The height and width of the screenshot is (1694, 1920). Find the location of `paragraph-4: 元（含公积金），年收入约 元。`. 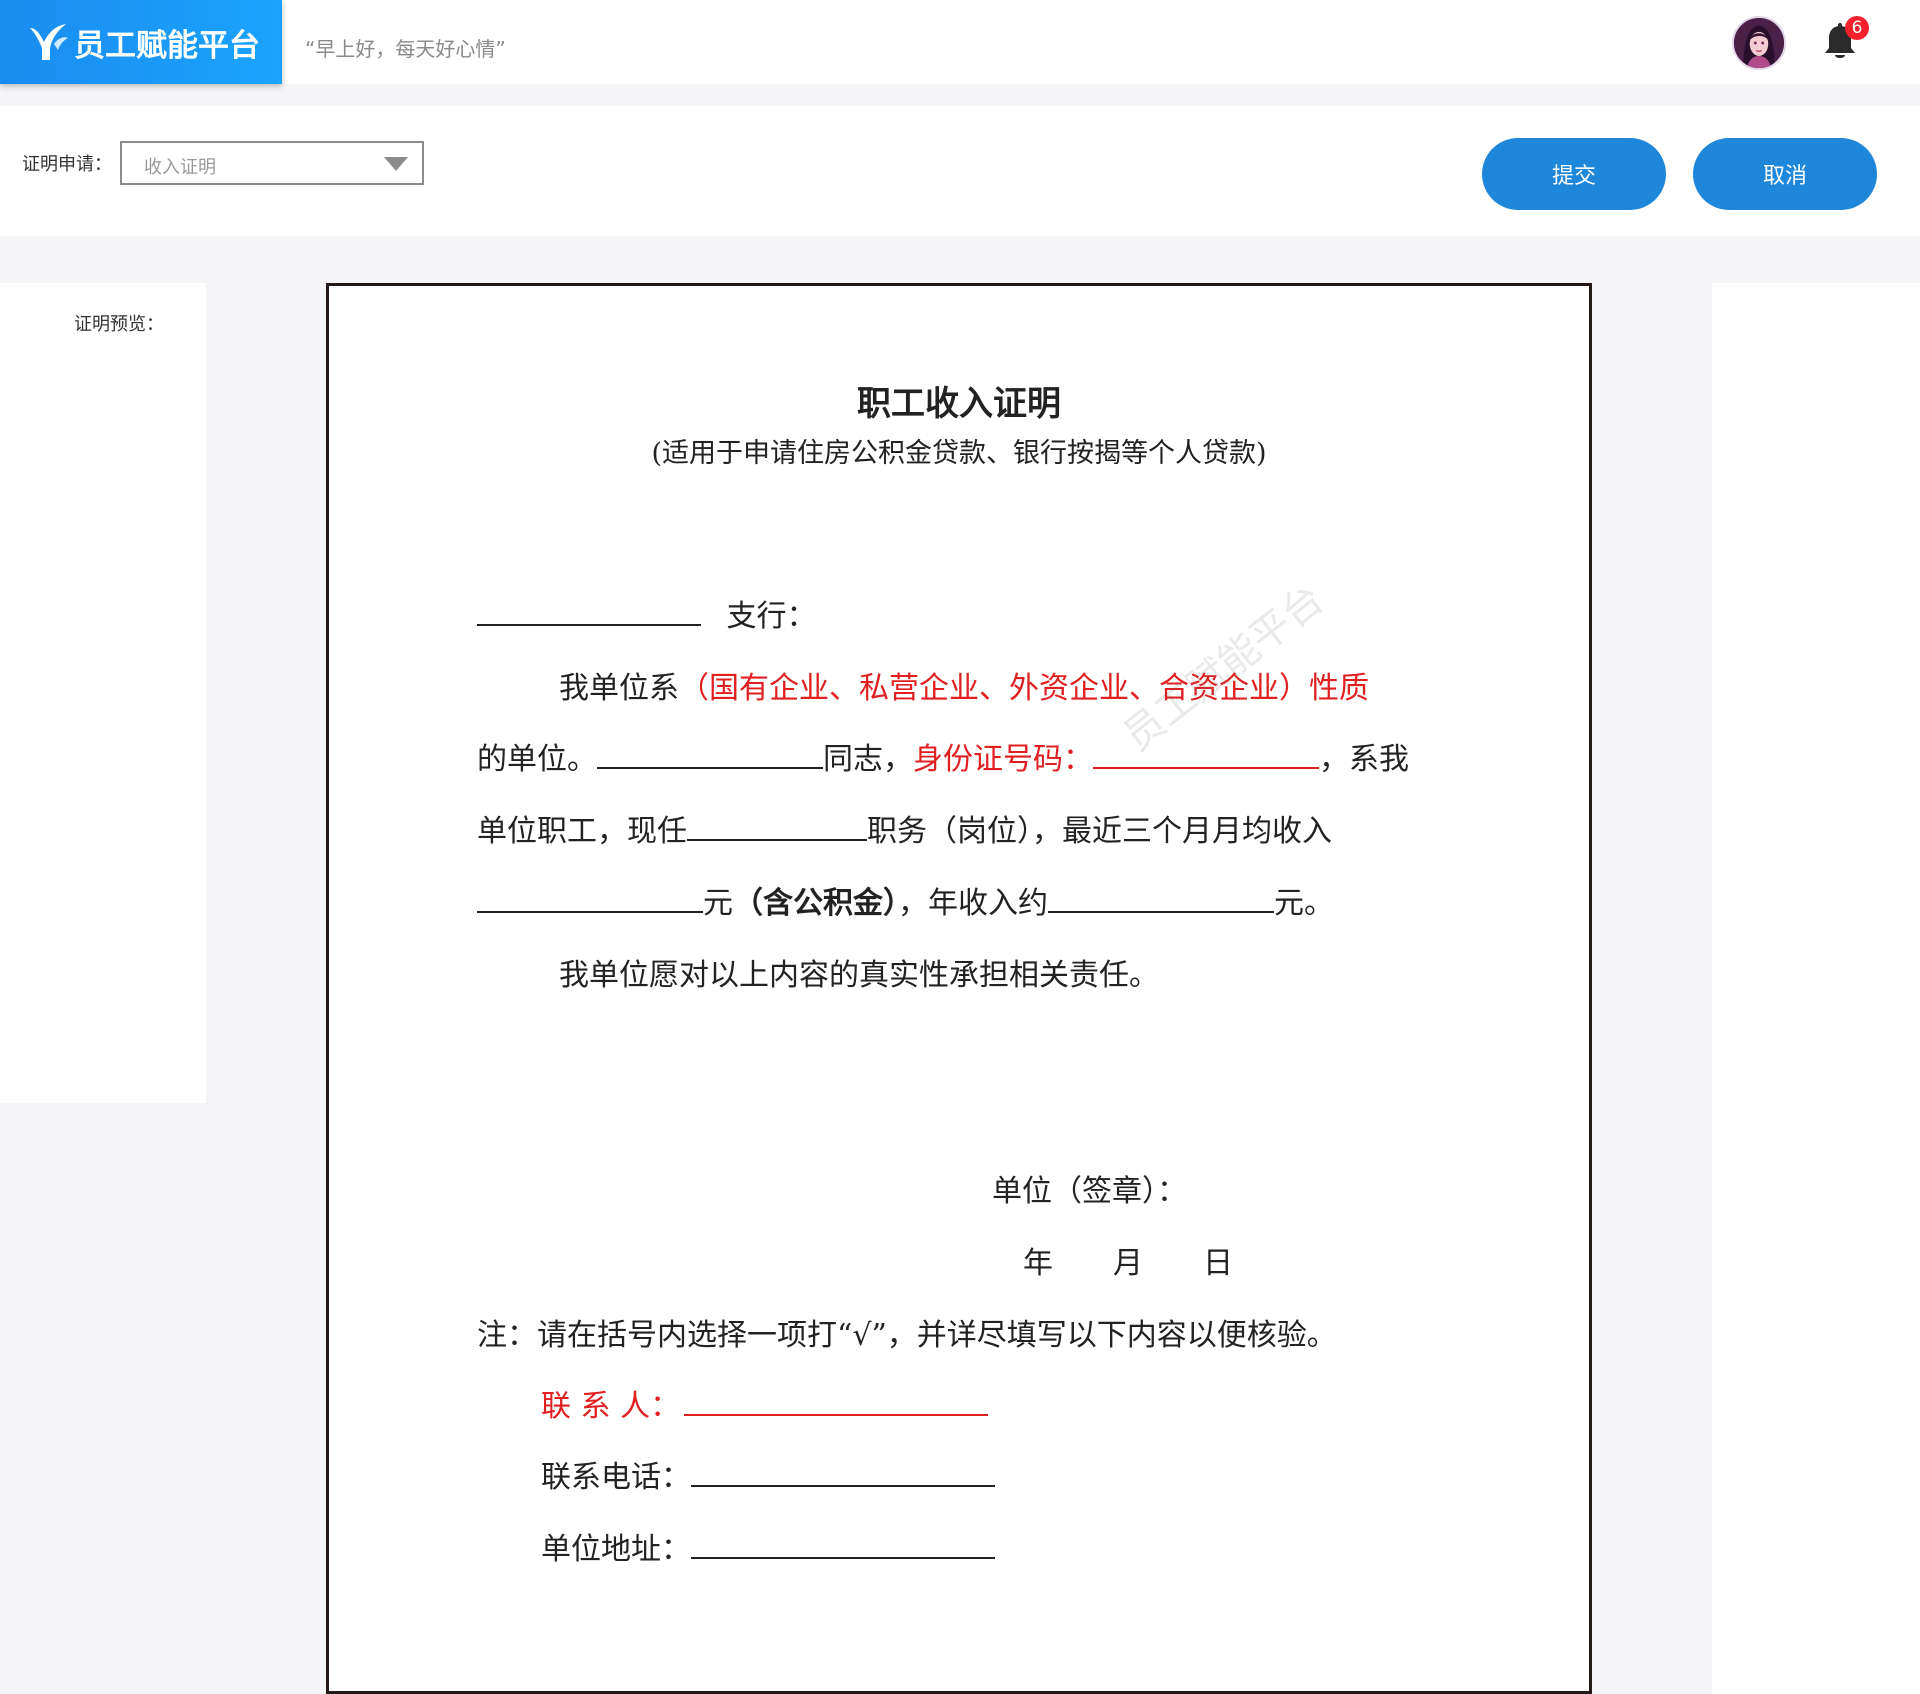

paragraph-4: 元（含公积金），年收入约 元。 is located at coordinates (905, 900).